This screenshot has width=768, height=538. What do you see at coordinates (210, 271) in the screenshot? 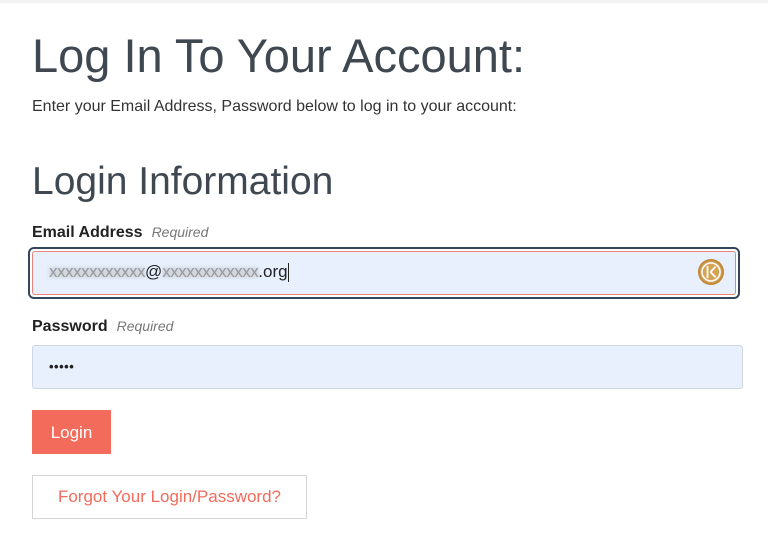
I see `email-masked-domain: xxxxxxxxxxxx` at bounding box center [210, 271].